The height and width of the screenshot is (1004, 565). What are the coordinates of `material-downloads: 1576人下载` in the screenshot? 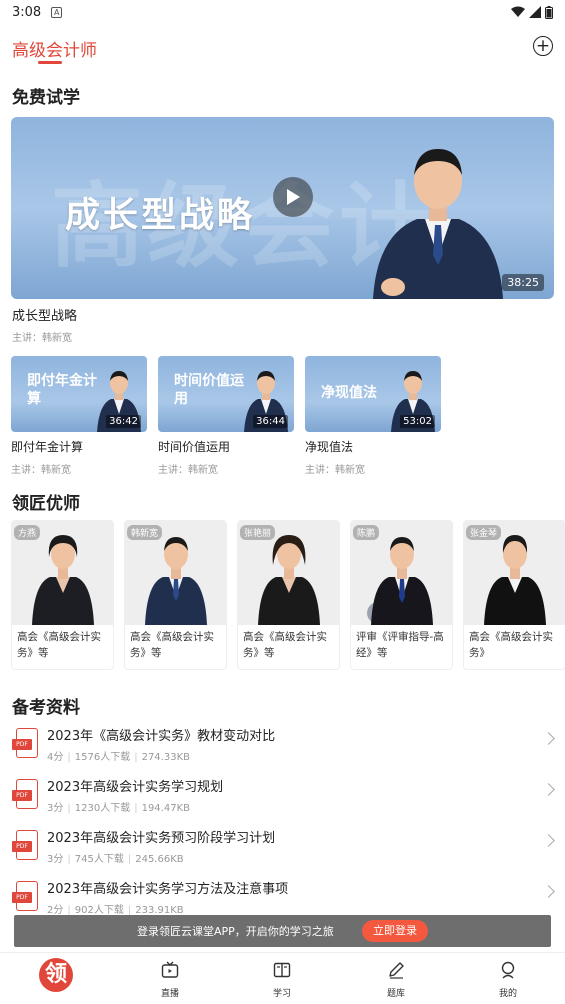 It's located at (102, 757).